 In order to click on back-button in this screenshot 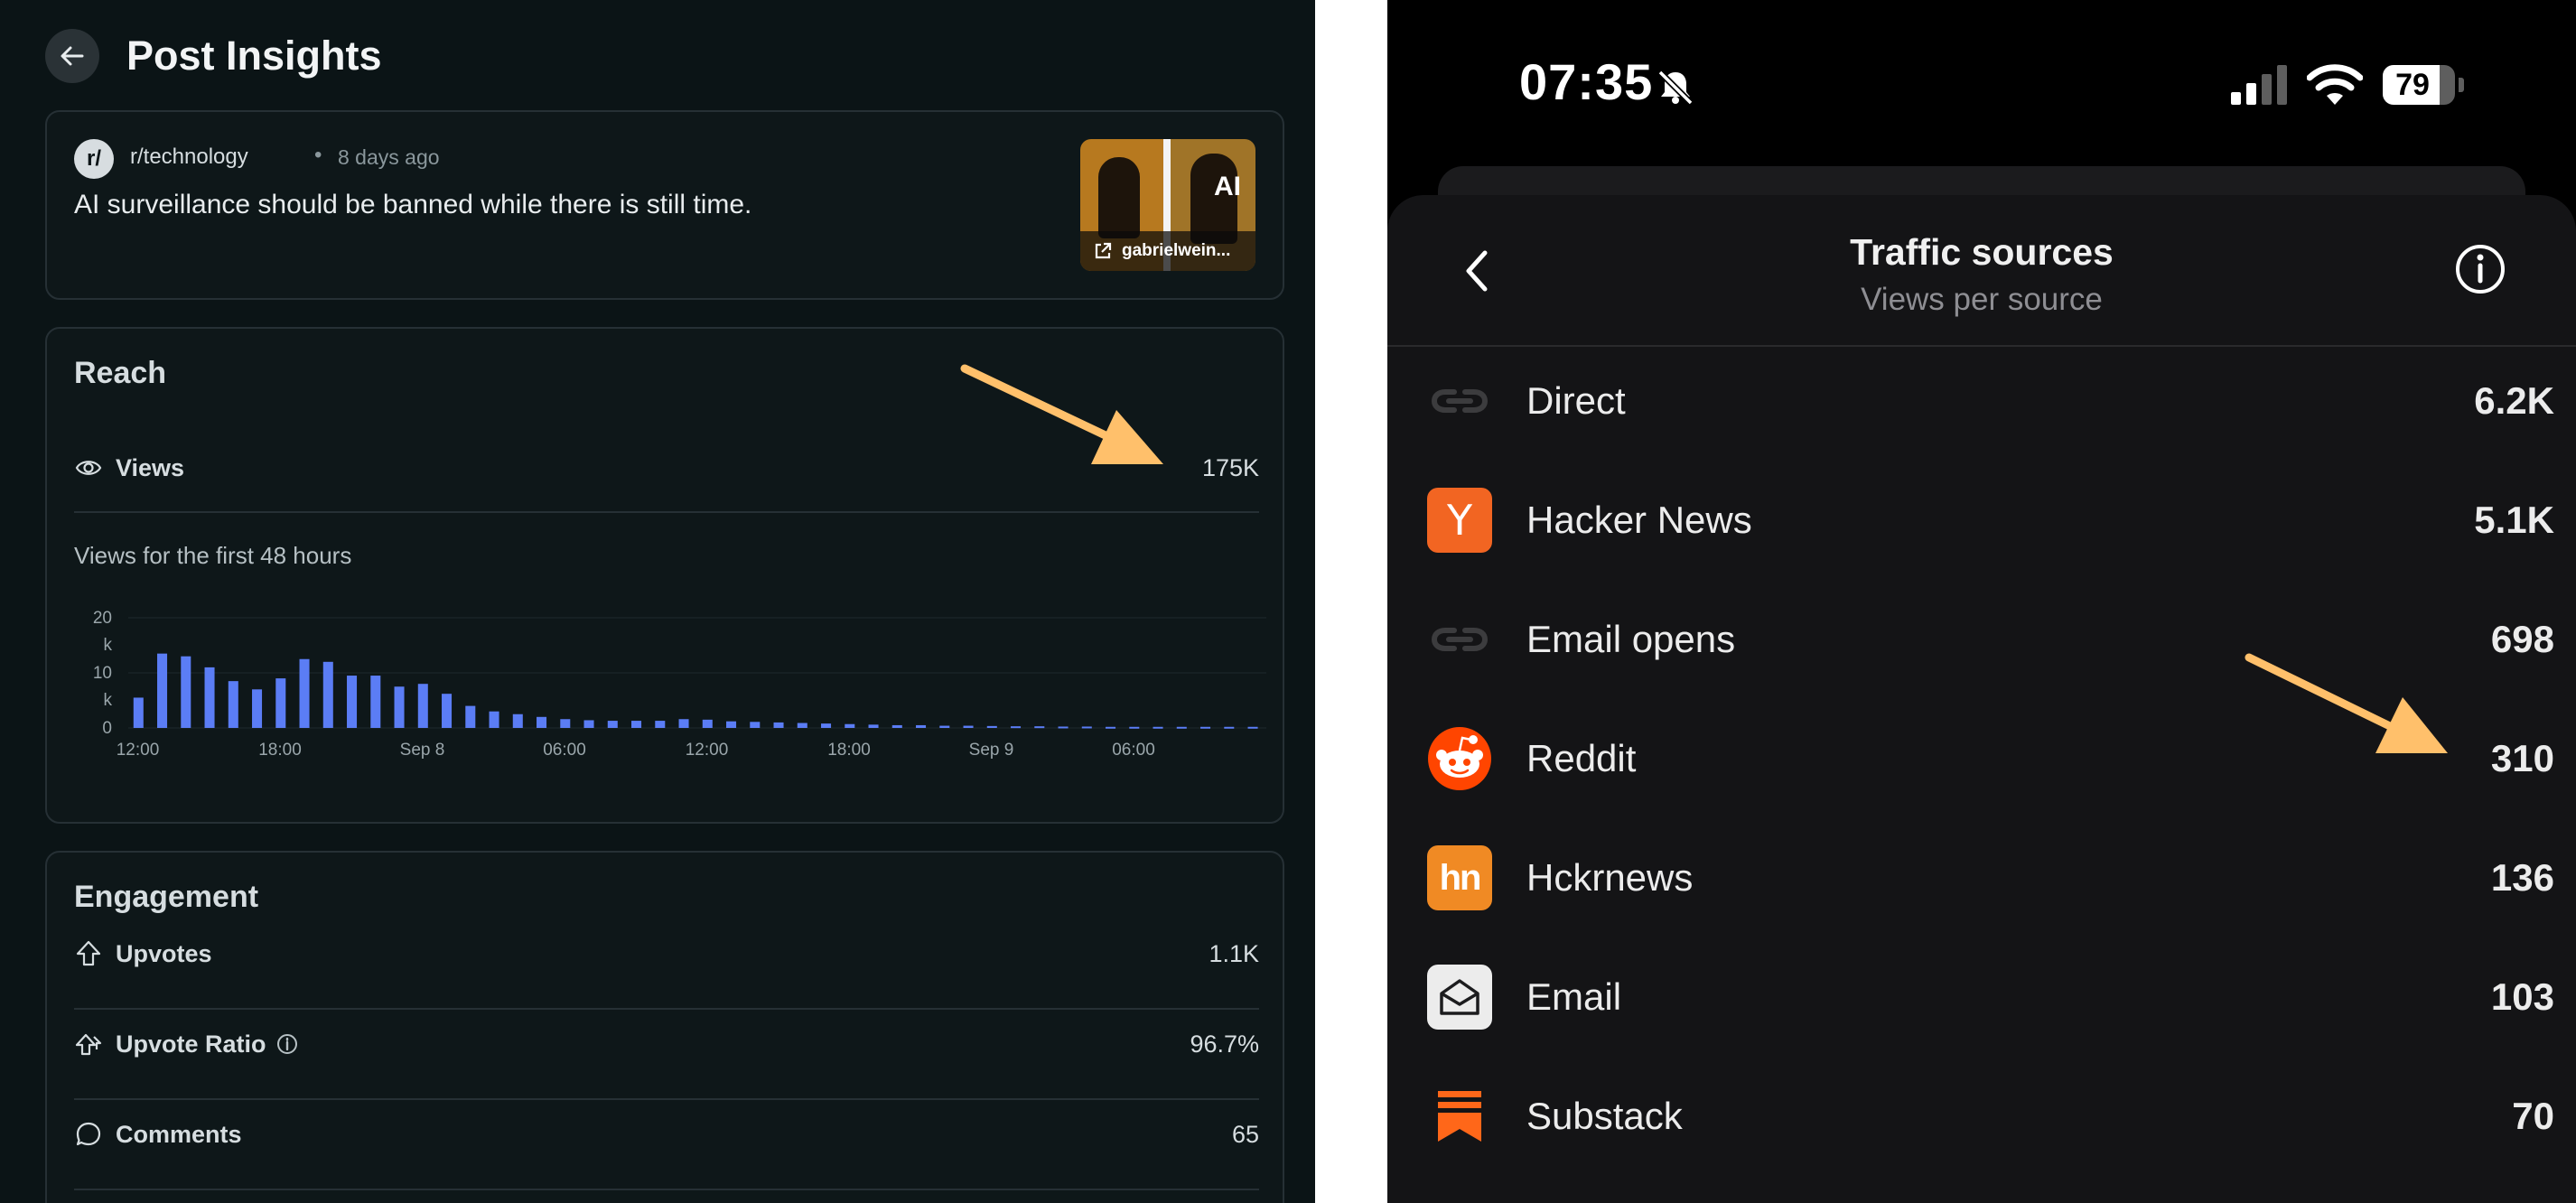, I will do `click(72, 56)`.